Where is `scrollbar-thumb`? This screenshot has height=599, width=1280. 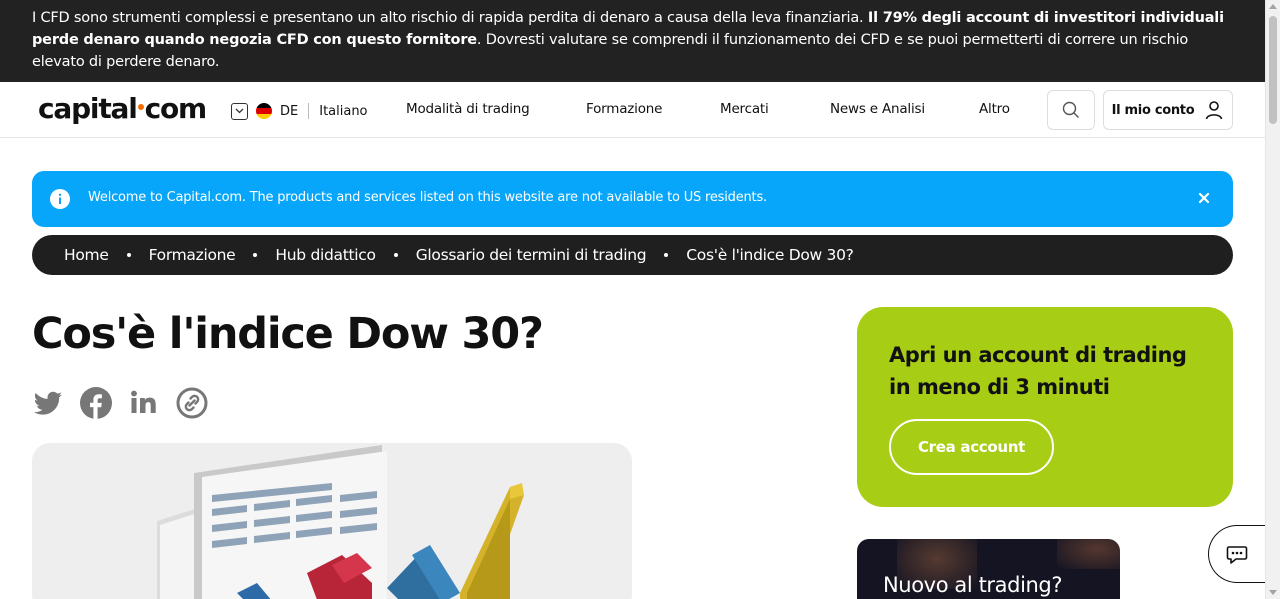 scrollbar-thumb is located at coordinates (1273, 70).